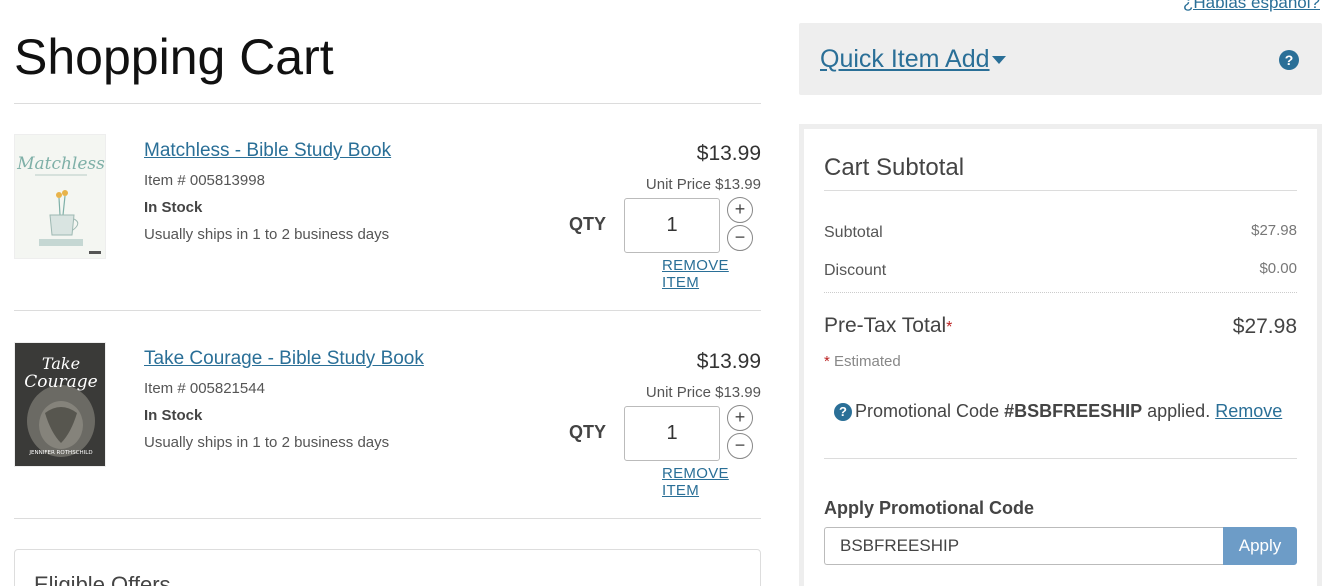 This screenshot has height=586, width=1324. I want to click on subtotal-label: Subtotal, so click(853, 232).